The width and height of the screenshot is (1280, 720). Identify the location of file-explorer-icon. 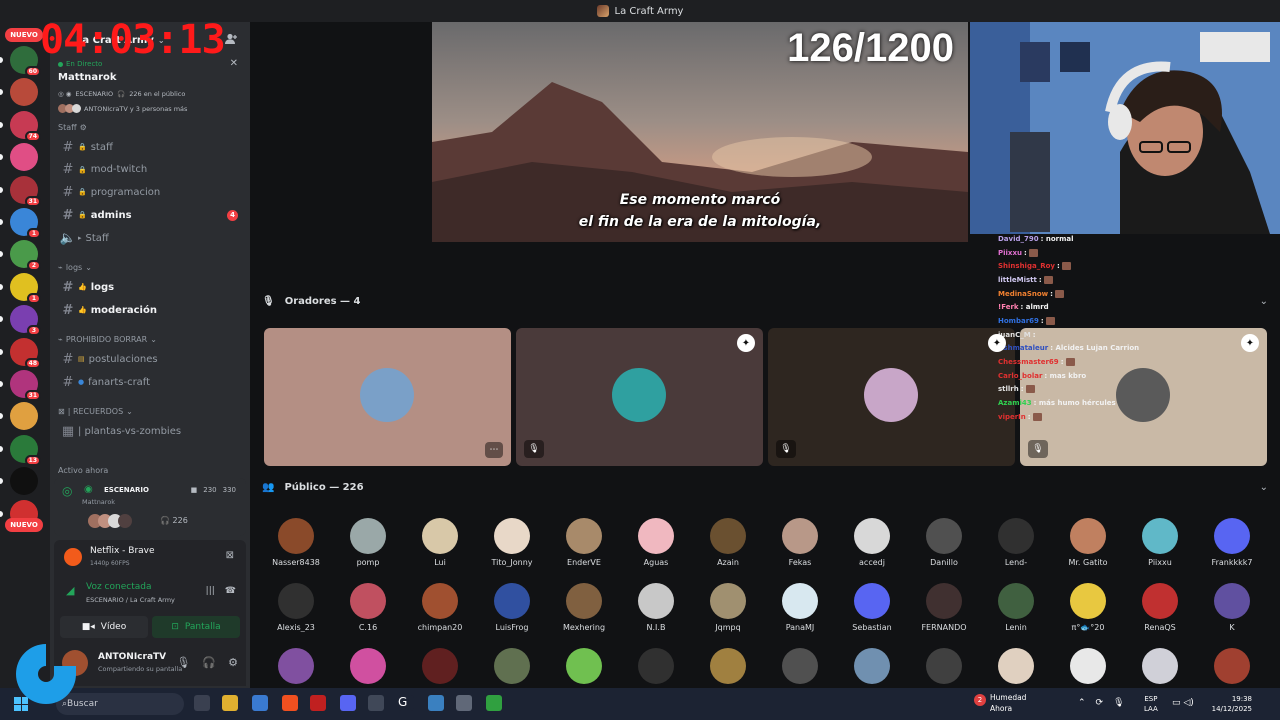
(230, 703).